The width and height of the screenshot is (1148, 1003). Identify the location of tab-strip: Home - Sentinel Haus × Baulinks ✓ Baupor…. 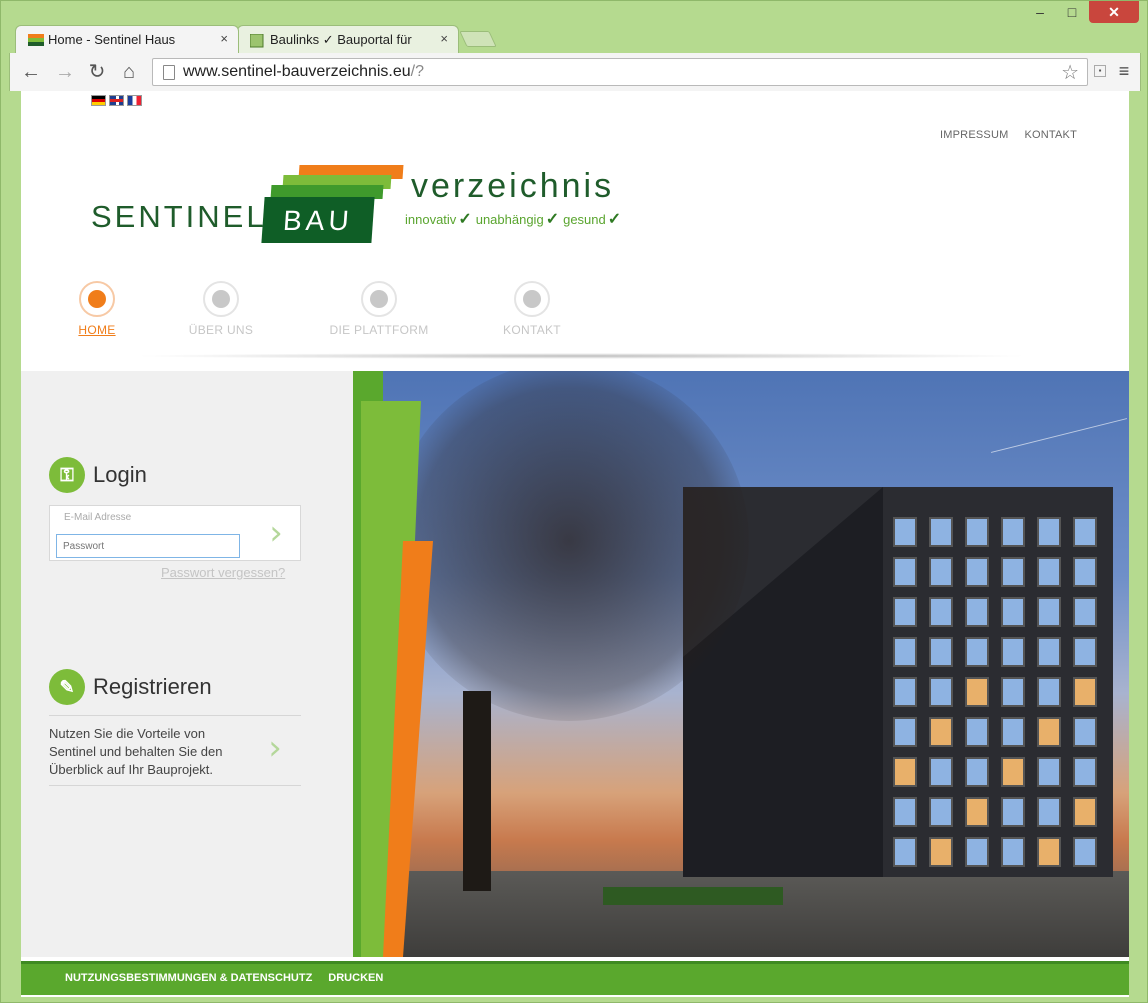
(574, 27).